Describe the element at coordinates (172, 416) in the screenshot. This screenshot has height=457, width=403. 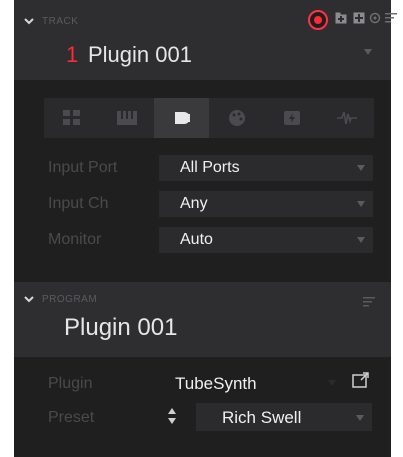
I see `up-down-stepper-icon` at that location.